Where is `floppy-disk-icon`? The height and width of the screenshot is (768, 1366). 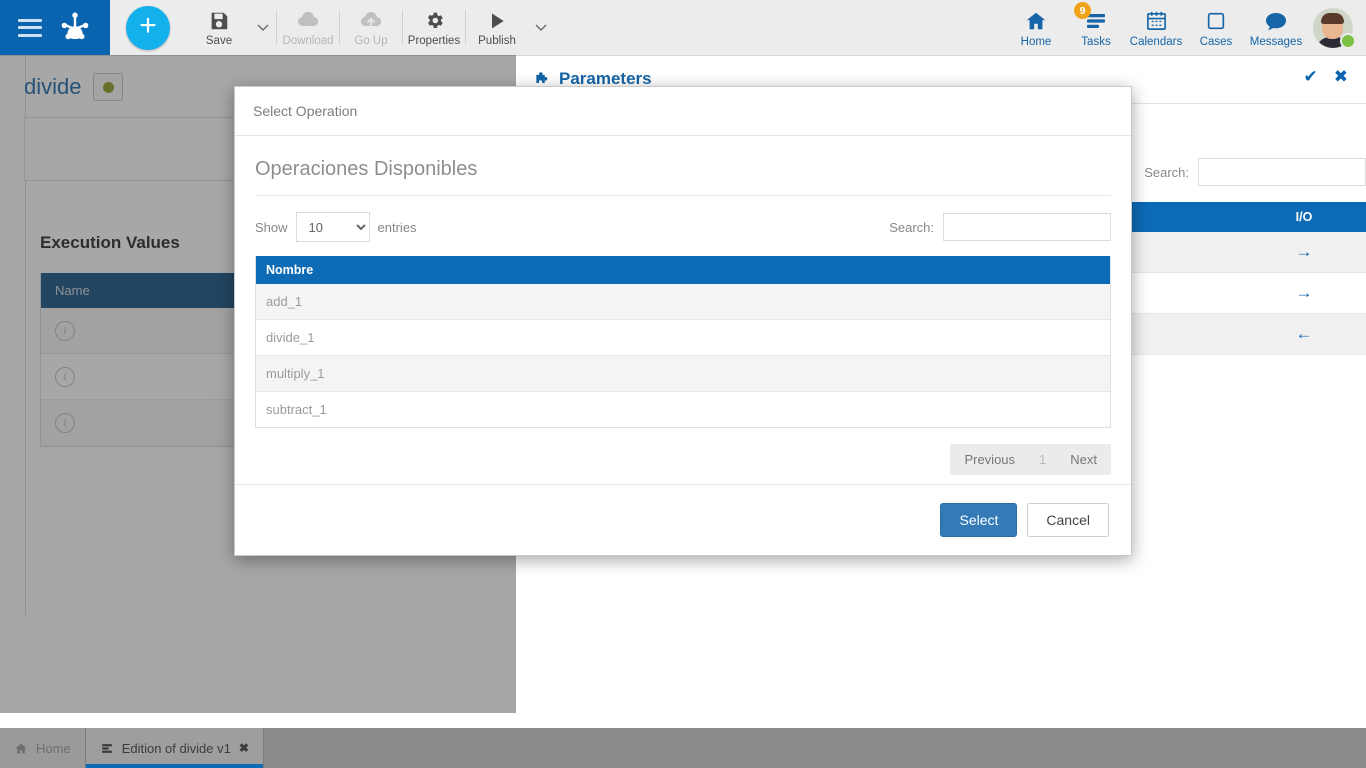
floppy-disk-icon is located at coordinates (219, 21).